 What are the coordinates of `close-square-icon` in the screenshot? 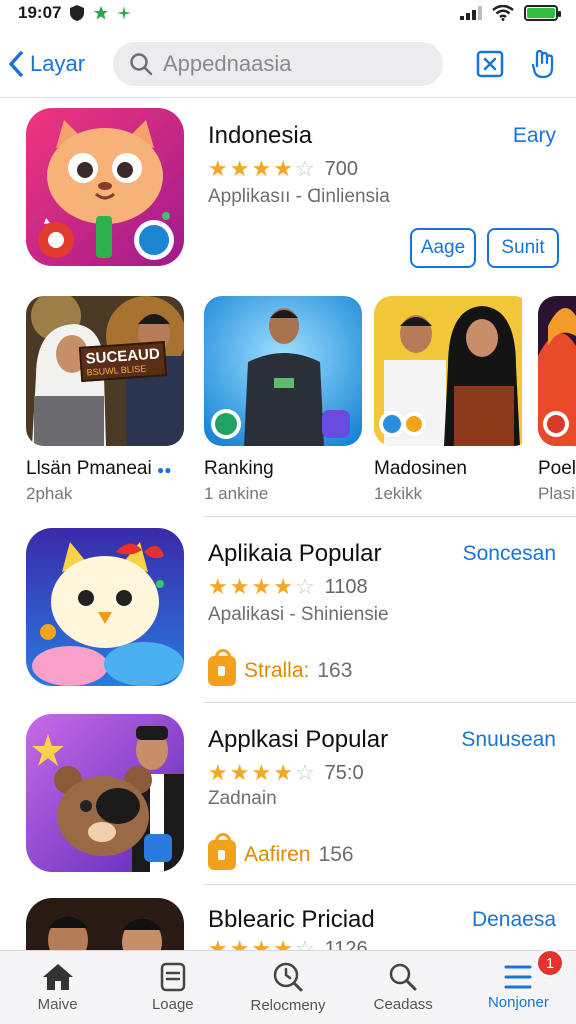 It's located at (490, 64).